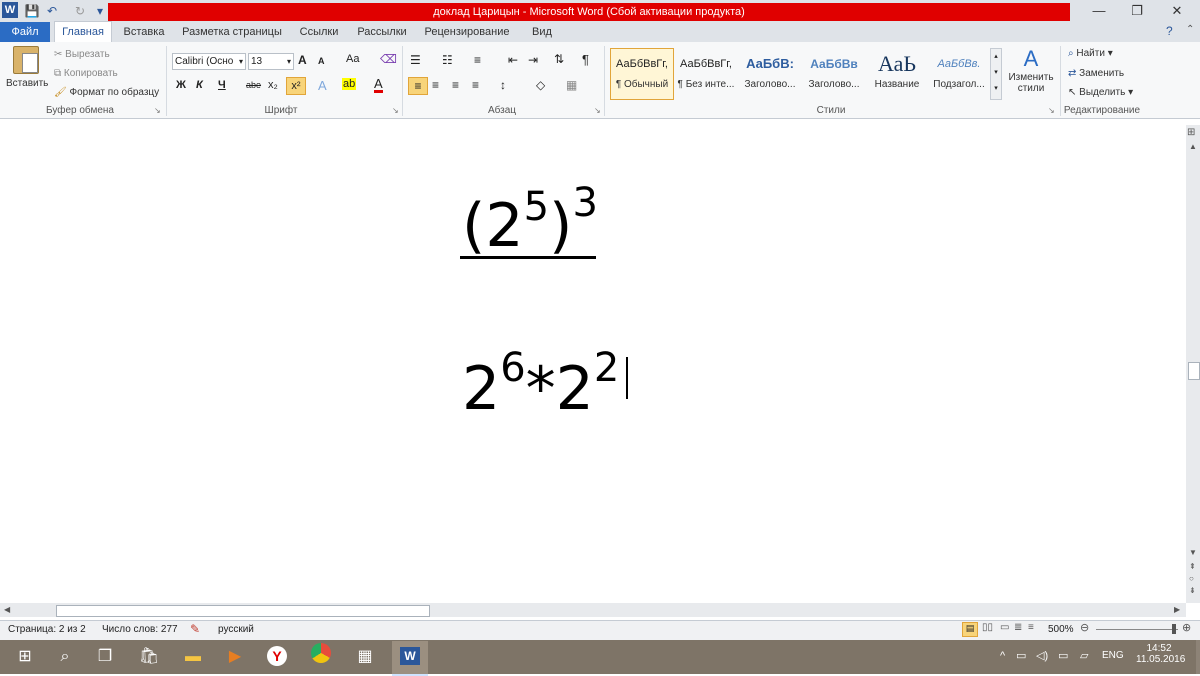 The width and height of the screenshot is (1200, 676). What do you see at coordinates (1084, 655) in the screenshot?
I see `notifications-icon: ▱` at bounding box center [1084, 655].